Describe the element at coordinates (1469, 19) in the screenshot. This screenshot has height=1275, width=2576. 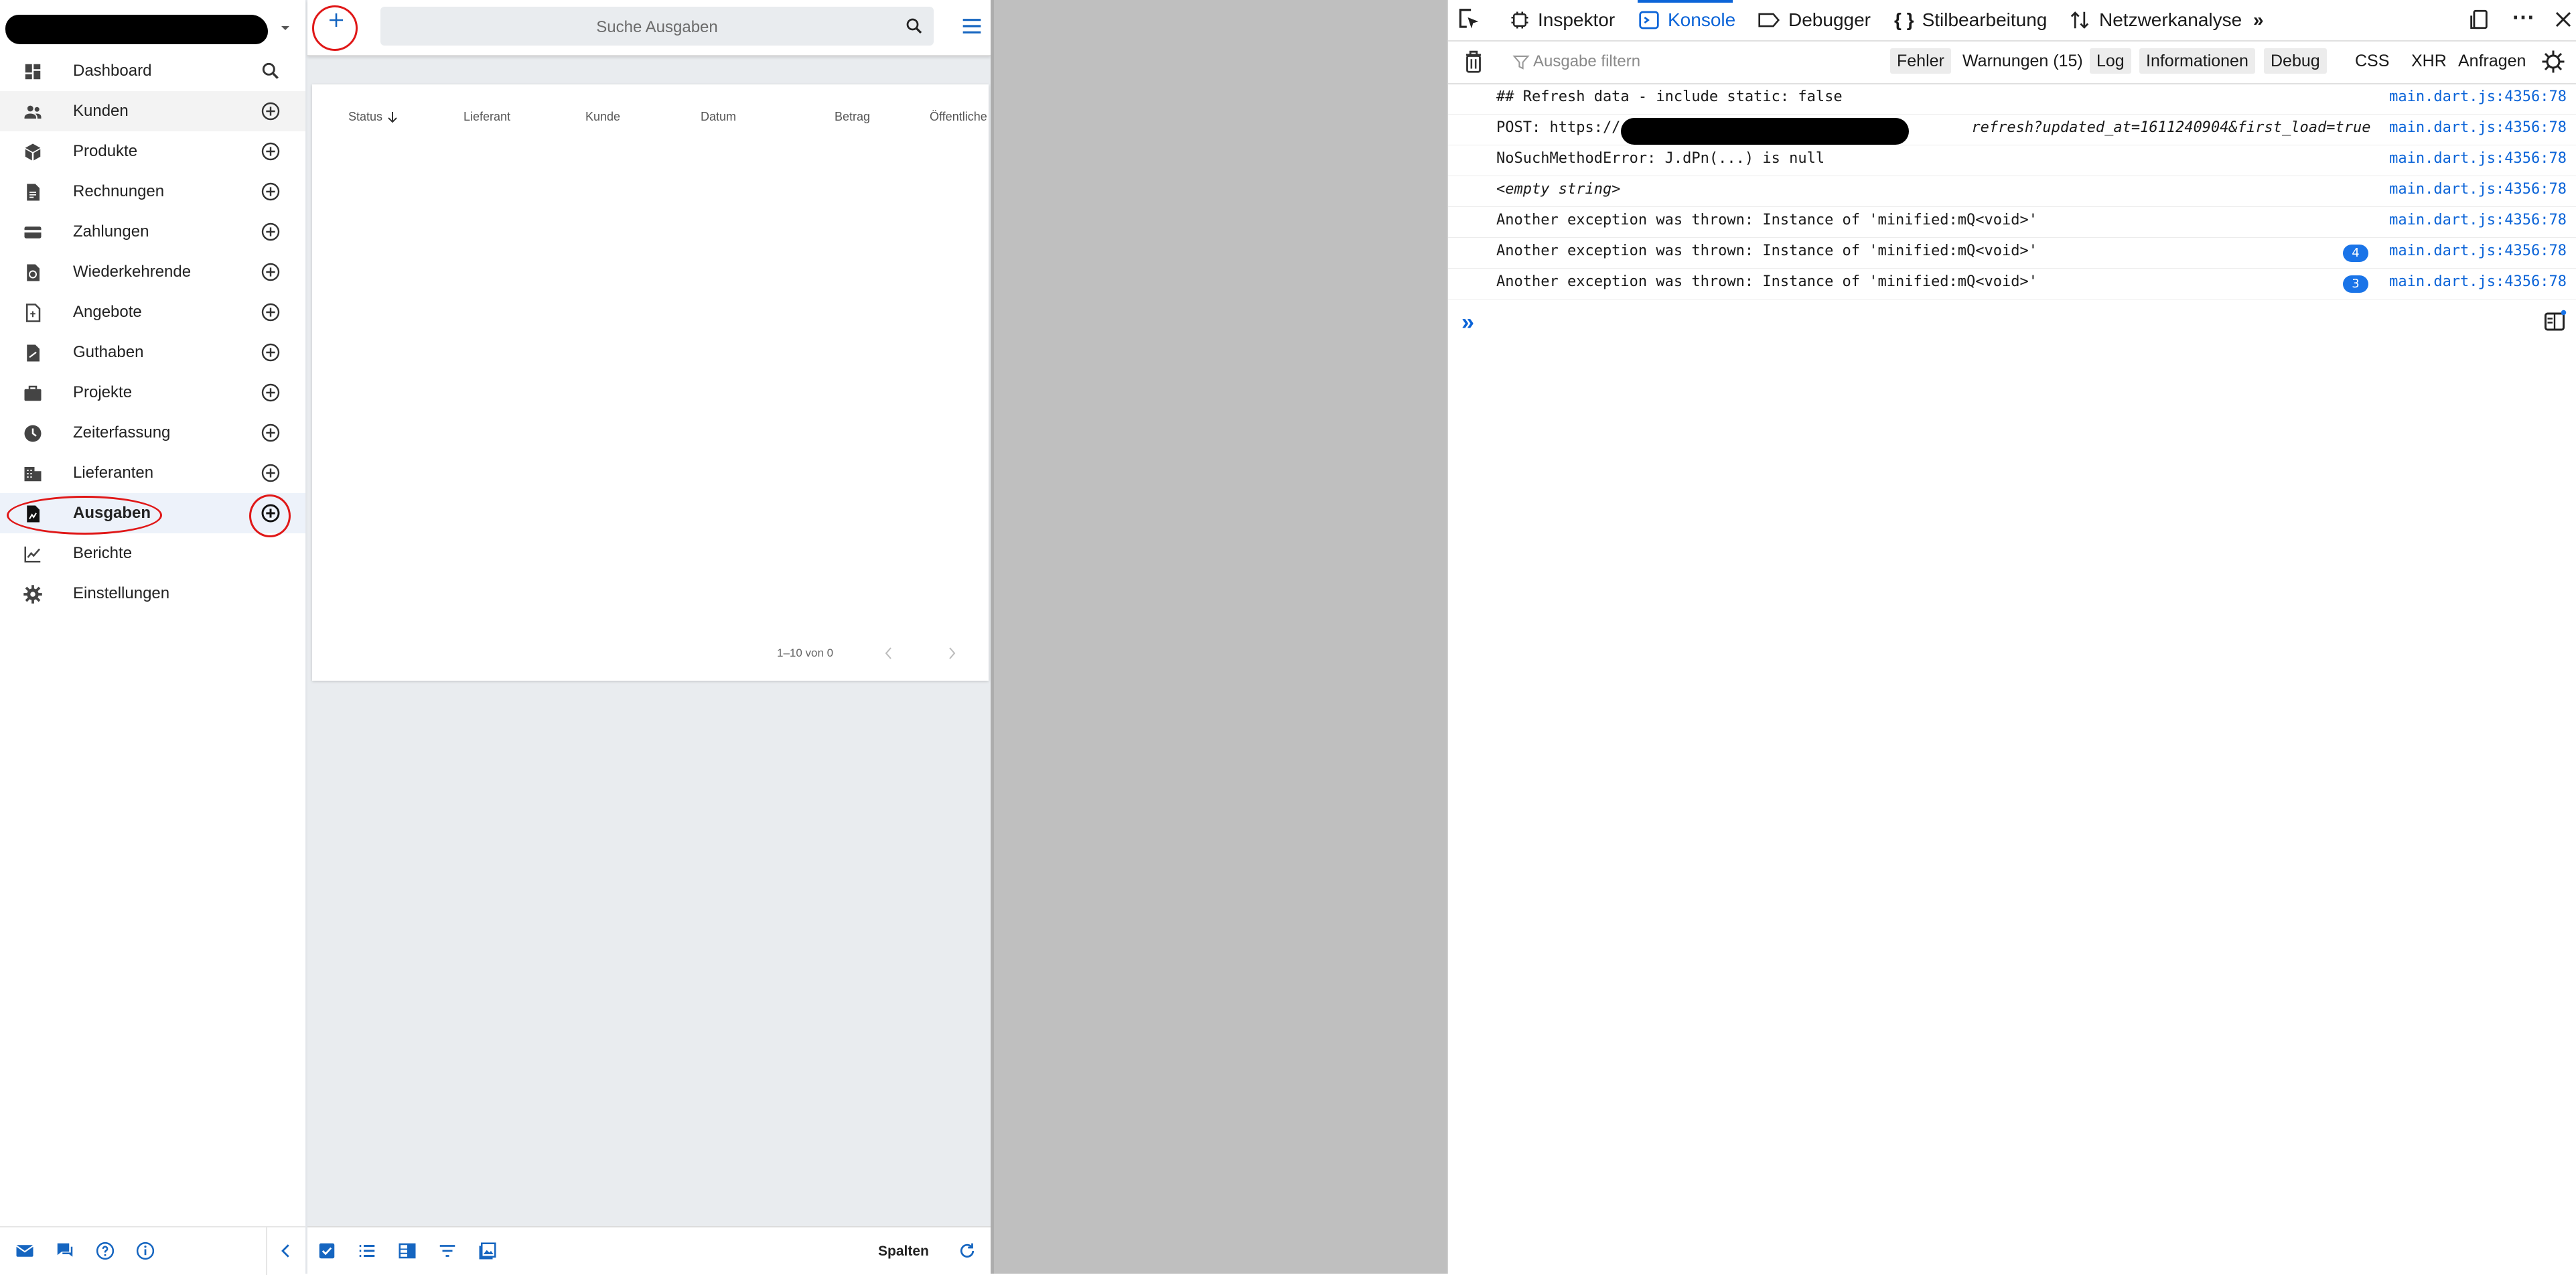
I see `element-picker-icon` at that location.